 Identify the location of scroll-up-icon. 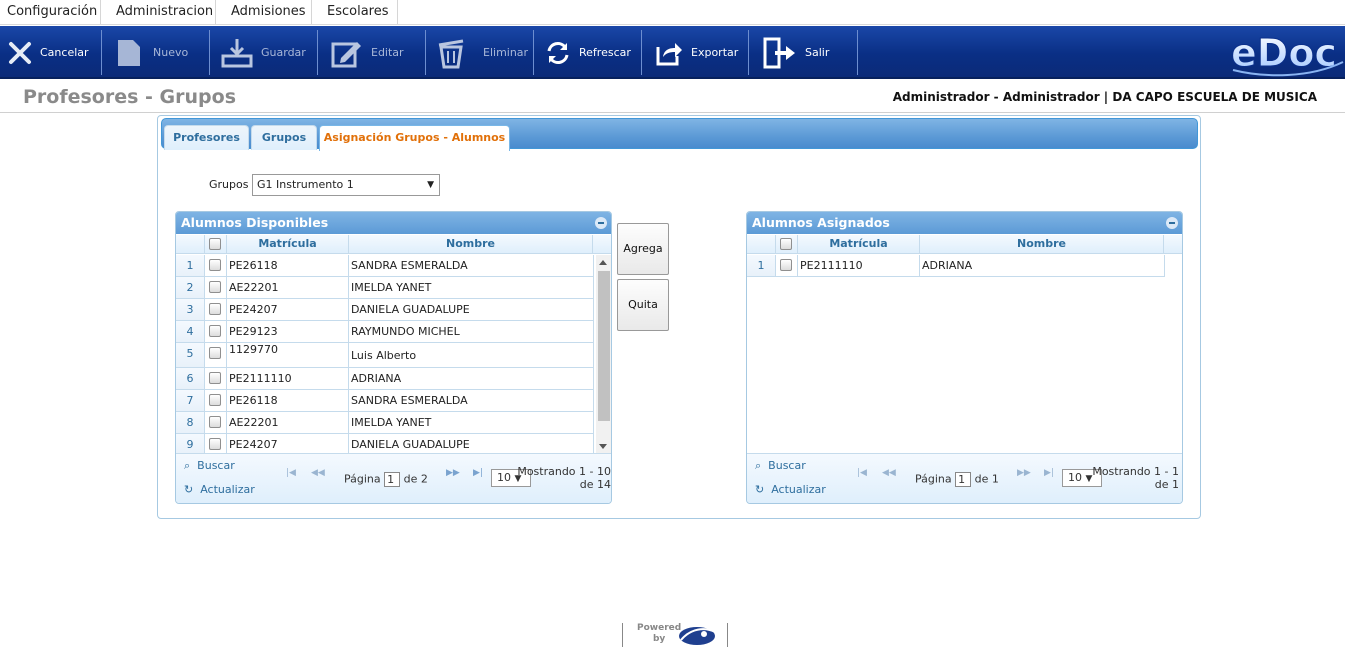
(603, 262).